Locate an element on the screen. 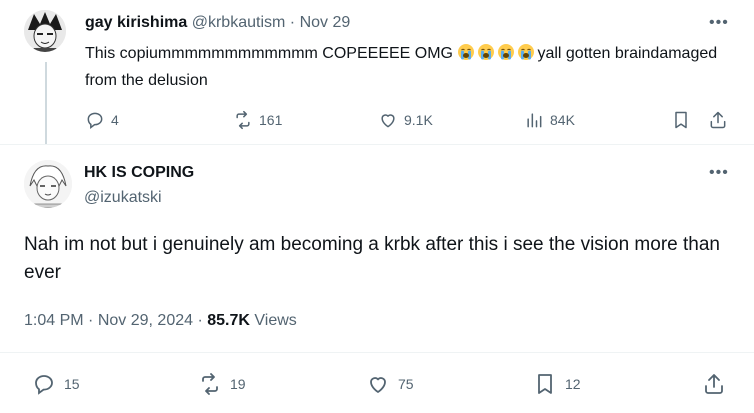  parent-views-button: 84K is located at coordinates (549, 120).